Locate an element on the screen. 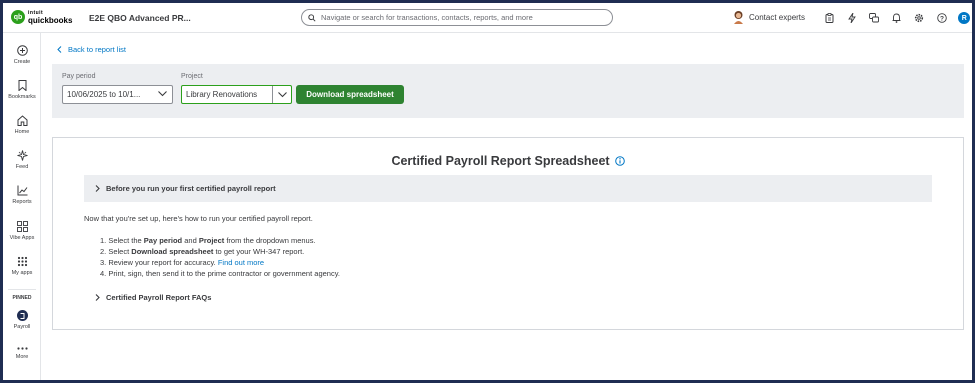 The height and width of the screenshot is (383, 975). report-title: Certified Payroll Report Spreadsheet is located at coordinates (500, 161).